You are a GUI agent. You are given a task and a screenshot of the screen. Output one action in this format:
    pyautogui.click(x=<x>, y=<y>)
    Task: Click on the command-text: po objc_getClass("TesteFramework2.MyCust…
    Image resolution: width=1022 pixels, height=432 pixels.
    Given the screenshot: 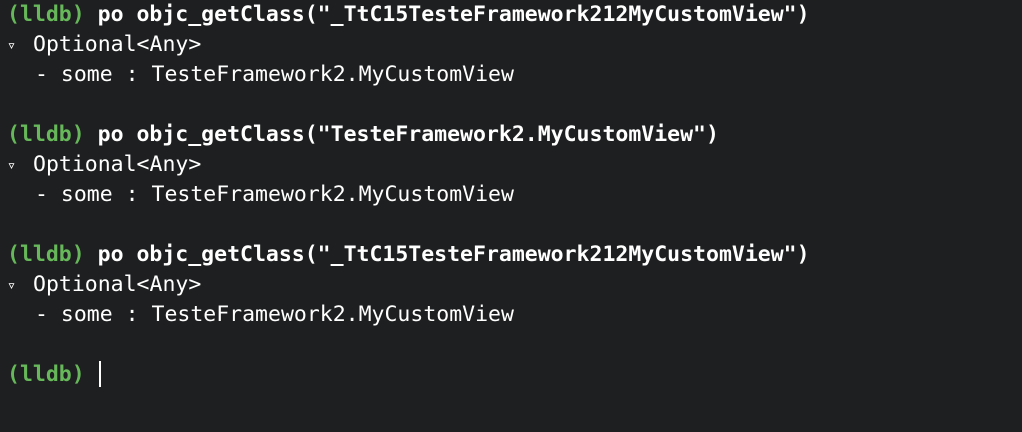 What is the action you would take?
    pyautogui.click(x=408, y=134)
    